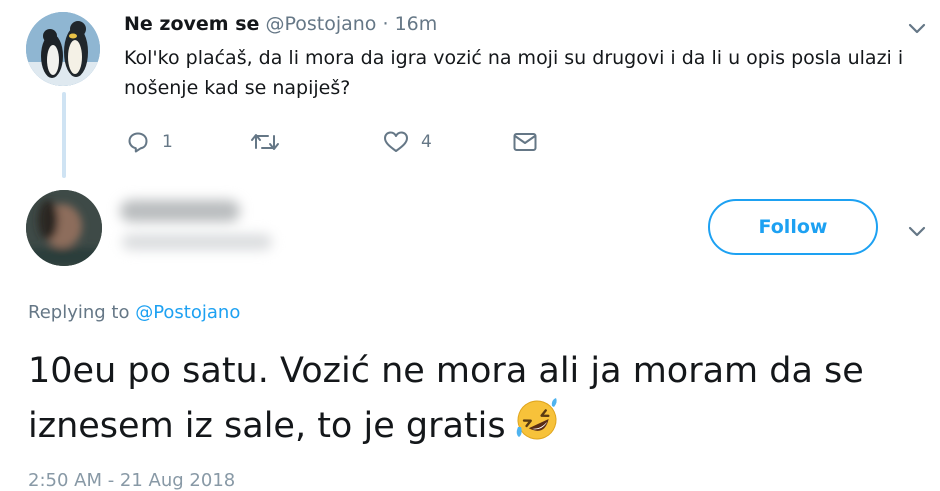 This screenshot has height=491, width=940. What do you see at coordinates (525, 142) in the screenshot?
I see `direct-message-icon` at bounding box center [525, 142].